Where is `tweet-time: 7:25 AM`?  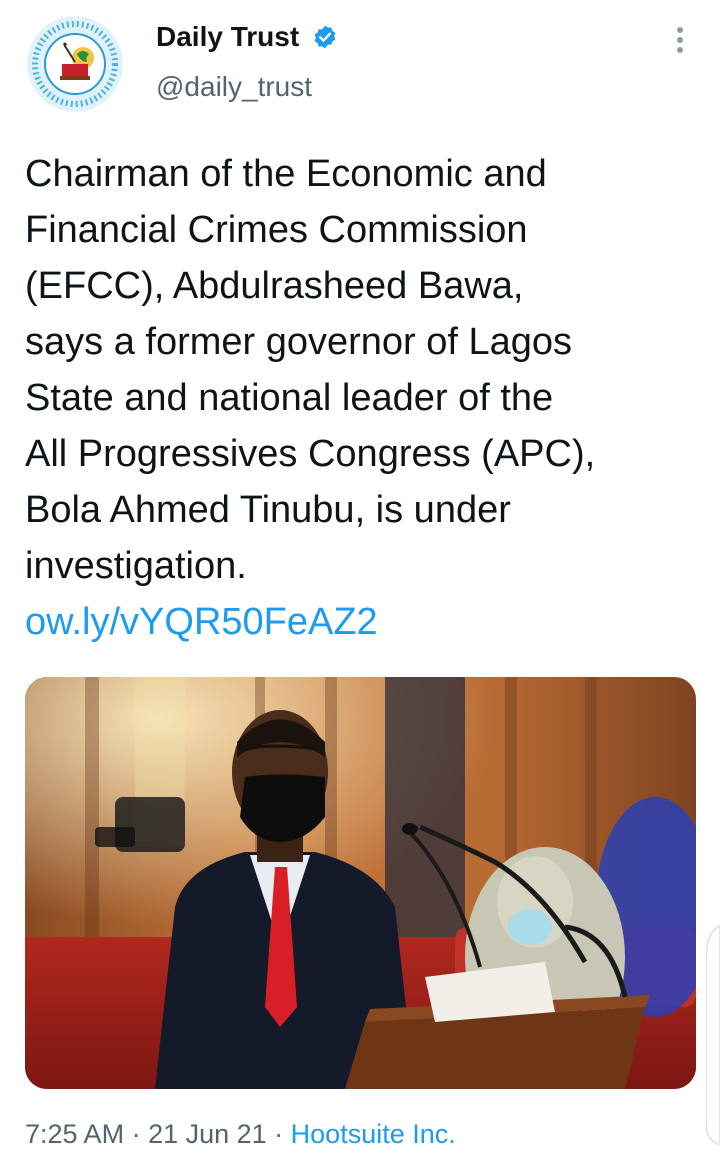 tweet-time: 7:25 AM is located at coordinates (74, 1134).